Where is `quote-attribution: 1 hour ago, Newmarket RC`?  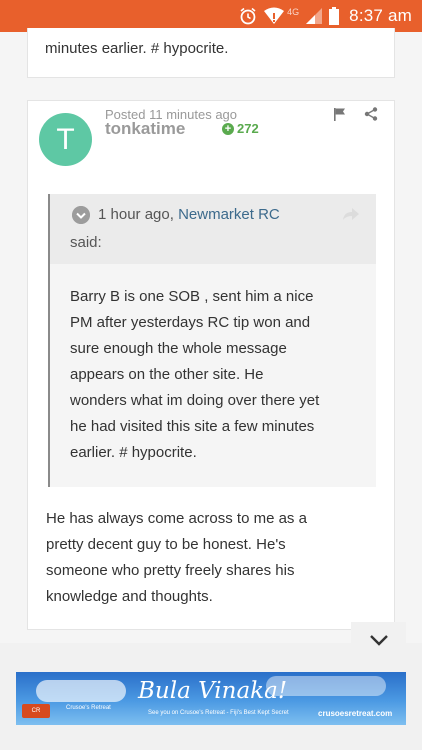 quote-attribution: 1 hour ago, Newmarket RC is located at coordinates (189, 214).